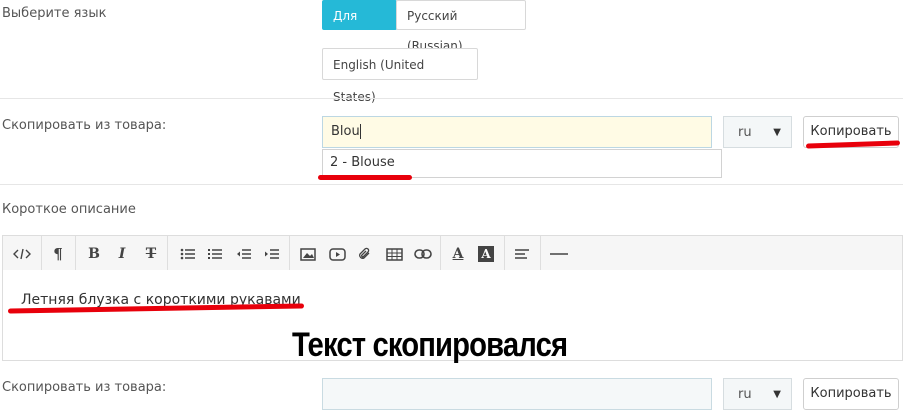  Describe the element at coordinates (94, 254) in the screenshot. I see `bold-icon: B` at that location.